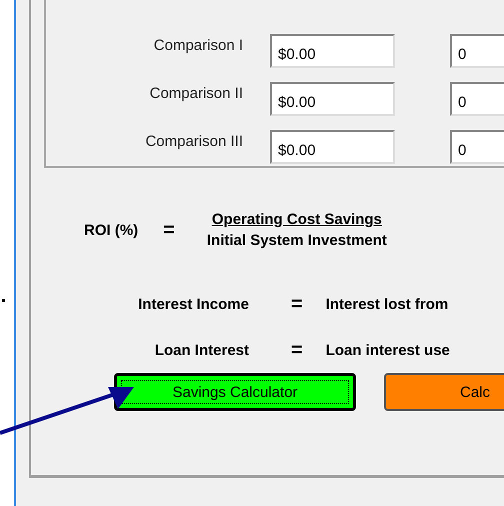 The image size is (504, 506). I want to click on formula-text: Interest lost from, so click(387, 304).